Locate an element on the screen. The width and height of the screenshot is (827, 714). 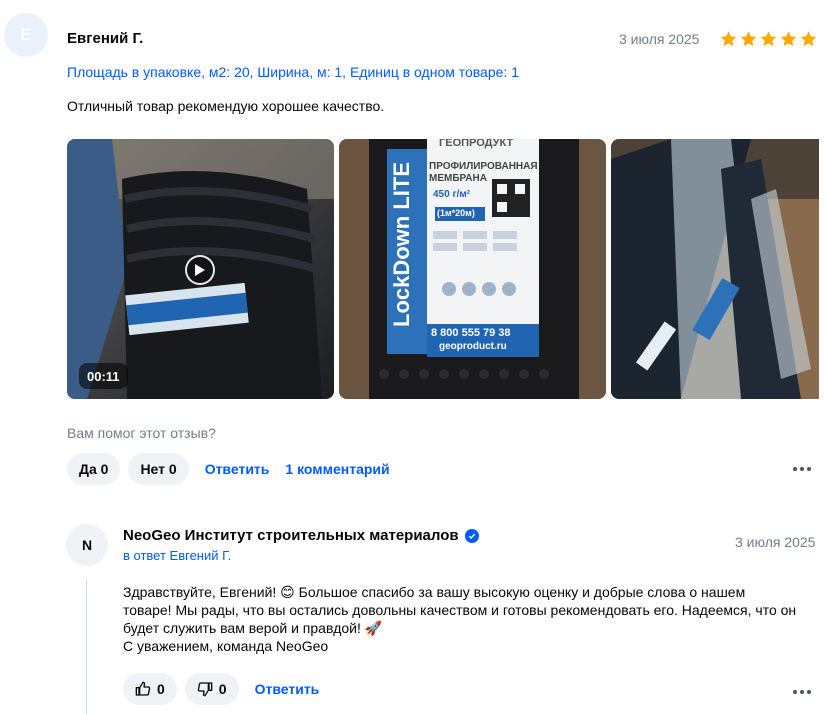
seller-avatar: N is located at coordinates (87, 545).